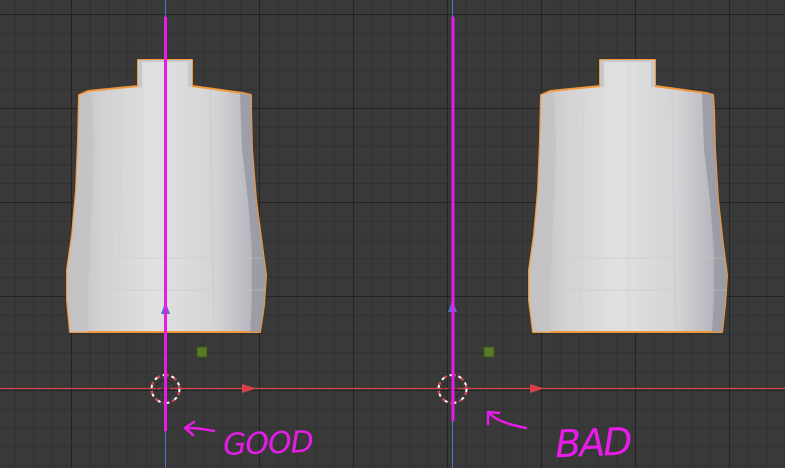 Image resolution: width=785 pixels, height=468 pixels. What do you see at coordinates (268, 444) in the screenshot?
I see `good-label: GOOD` at bounding box center [268, 444].